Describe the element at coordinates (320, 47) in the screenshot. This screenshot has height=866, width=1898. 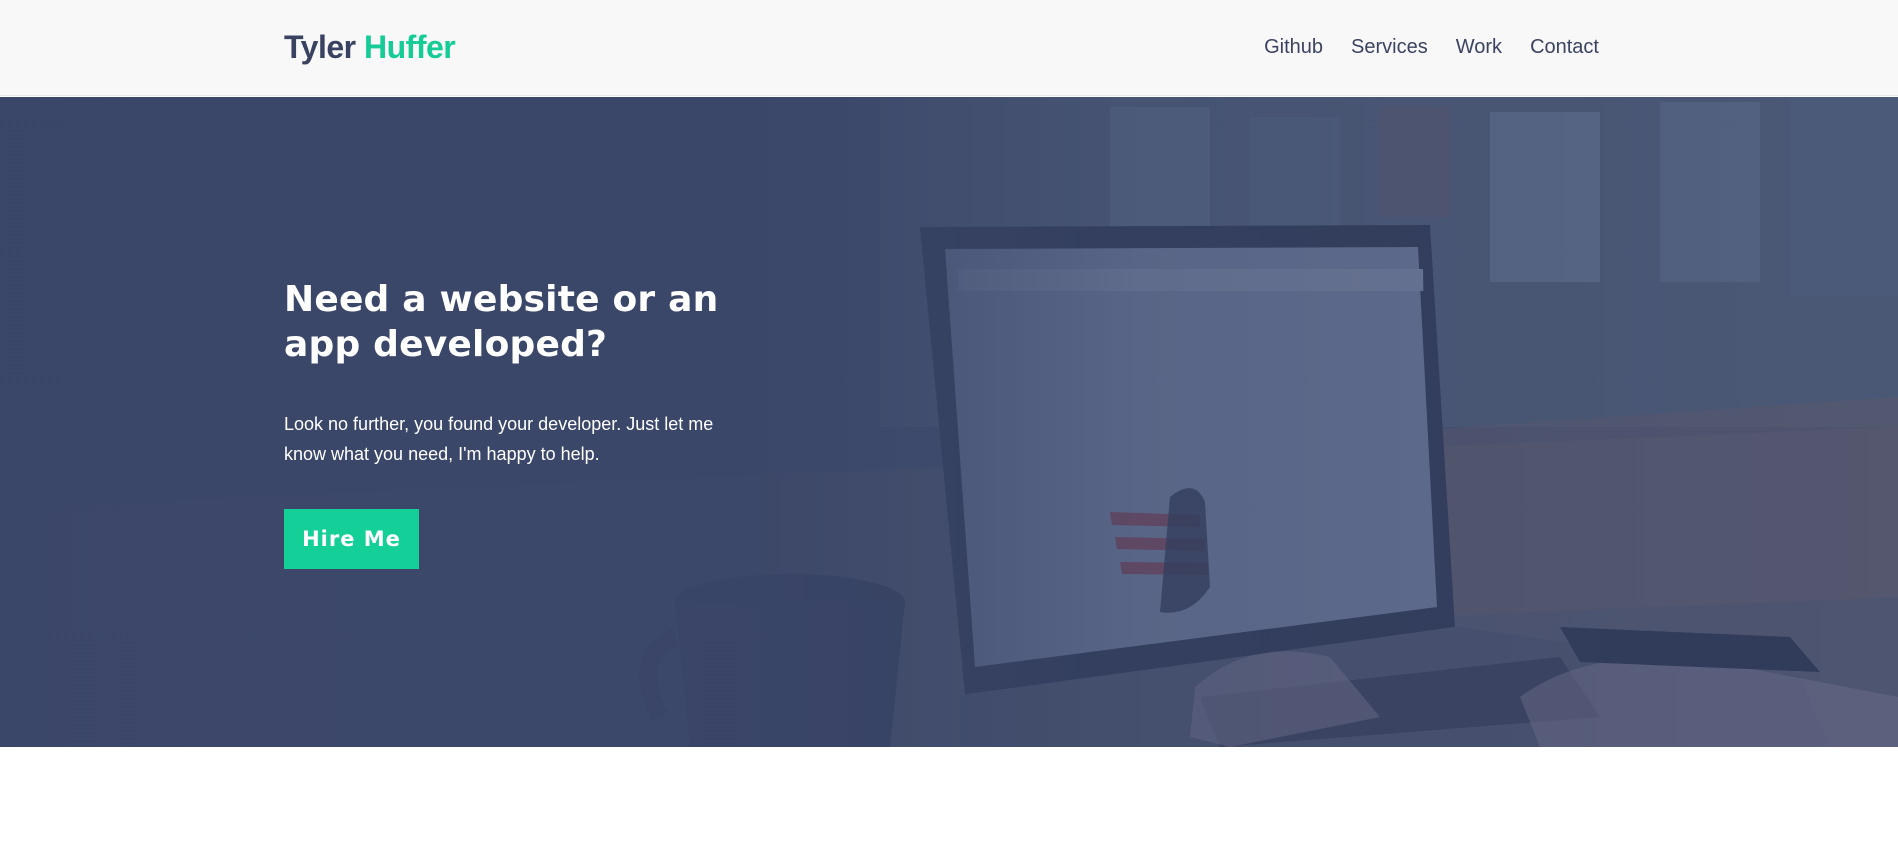
I see `logo-first-name: Tyler` at that location.